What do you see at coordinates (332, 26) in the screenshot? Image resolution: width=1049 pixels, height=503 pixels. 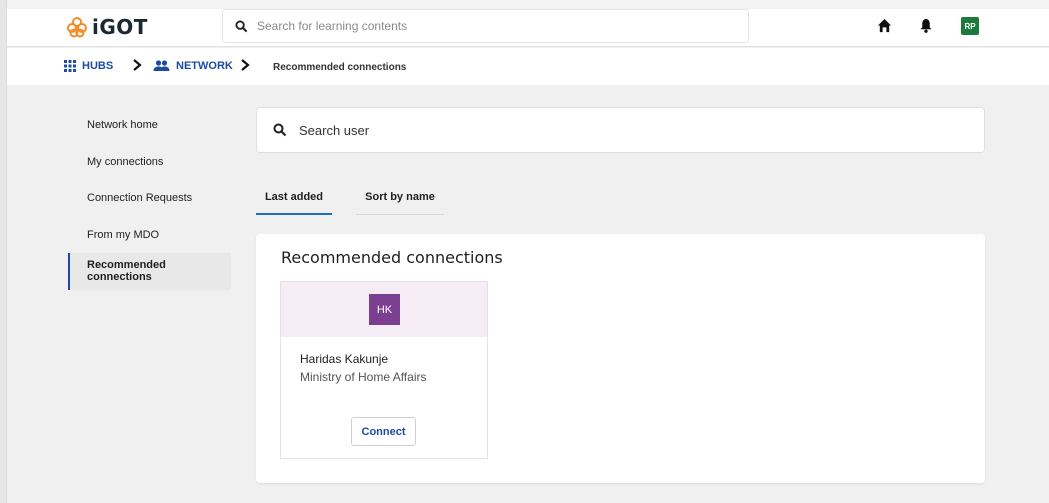 I see `search-learning-placeholder: Search for learning contents` at bounding box center [332, 26].